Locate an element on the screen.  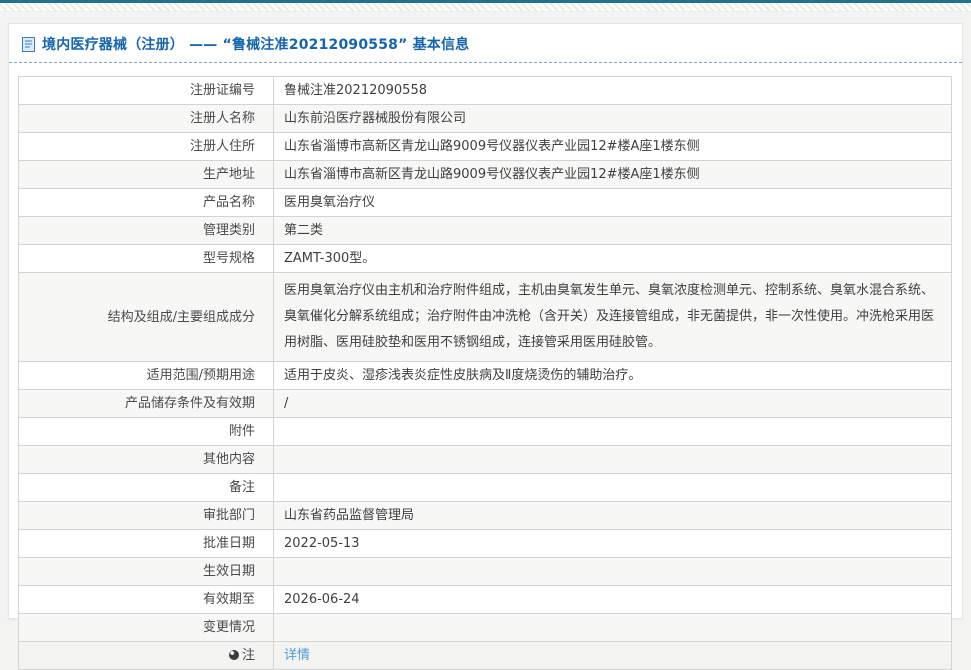
table-row: 型号规格 ZAMT-300型。 is located at coordinates (485, 258).